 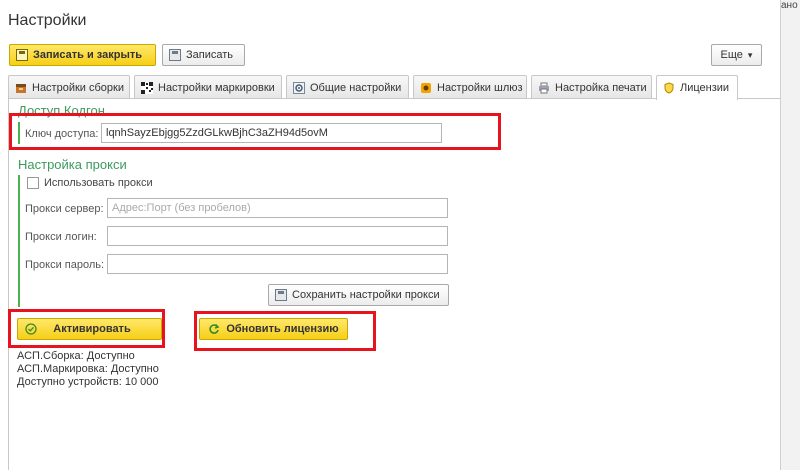 What do you see at coordinates (544, 88) in the screenshot?
I see `printer-icon` at bounding box center [544, 88].